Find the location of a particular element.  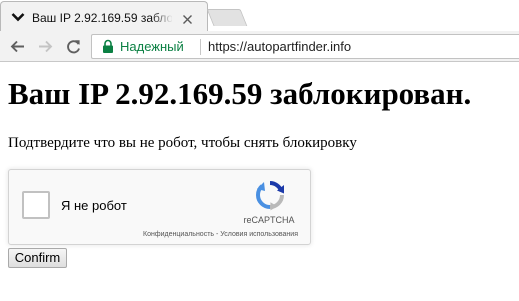

new-tab-button is located at coordinates (227, 17).